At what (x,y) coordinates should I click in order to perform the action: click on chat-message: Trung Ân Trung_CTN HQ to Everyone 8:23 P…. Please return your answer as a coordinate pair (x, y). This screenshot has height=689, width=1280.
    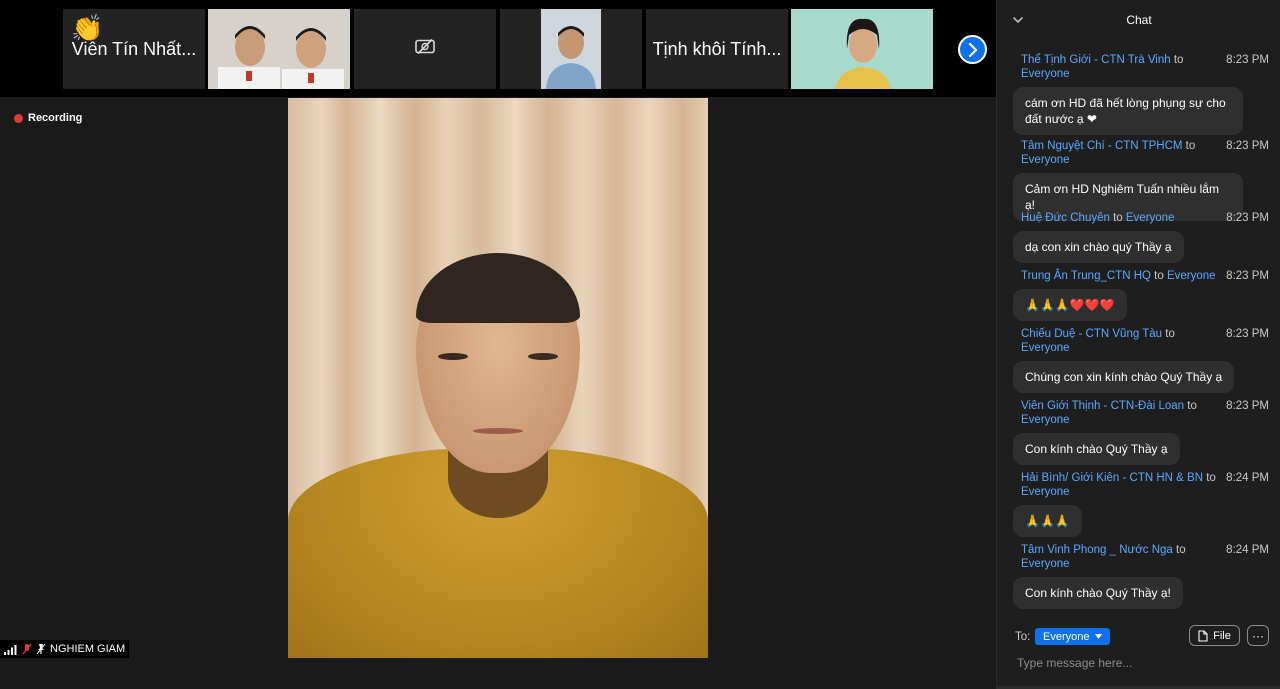
    Looking at the image, I should click on (1141, 295).